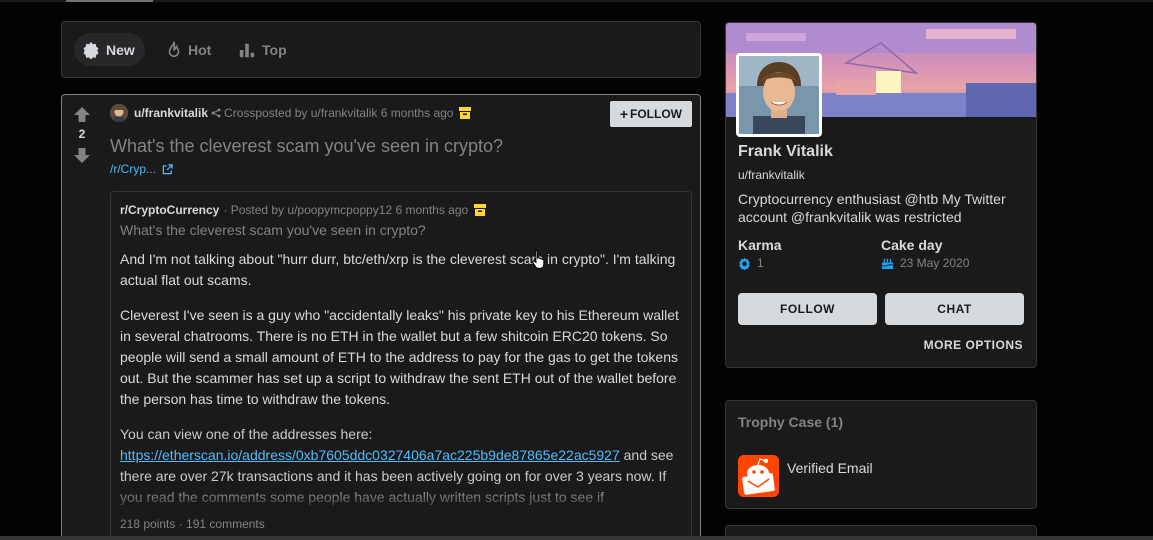 The width and height of the screenshot is (1153, 540). Describe the element at coordinates (935, 263) in the screenshot. I see `cakeday-date: 23 May 2020` at that location.